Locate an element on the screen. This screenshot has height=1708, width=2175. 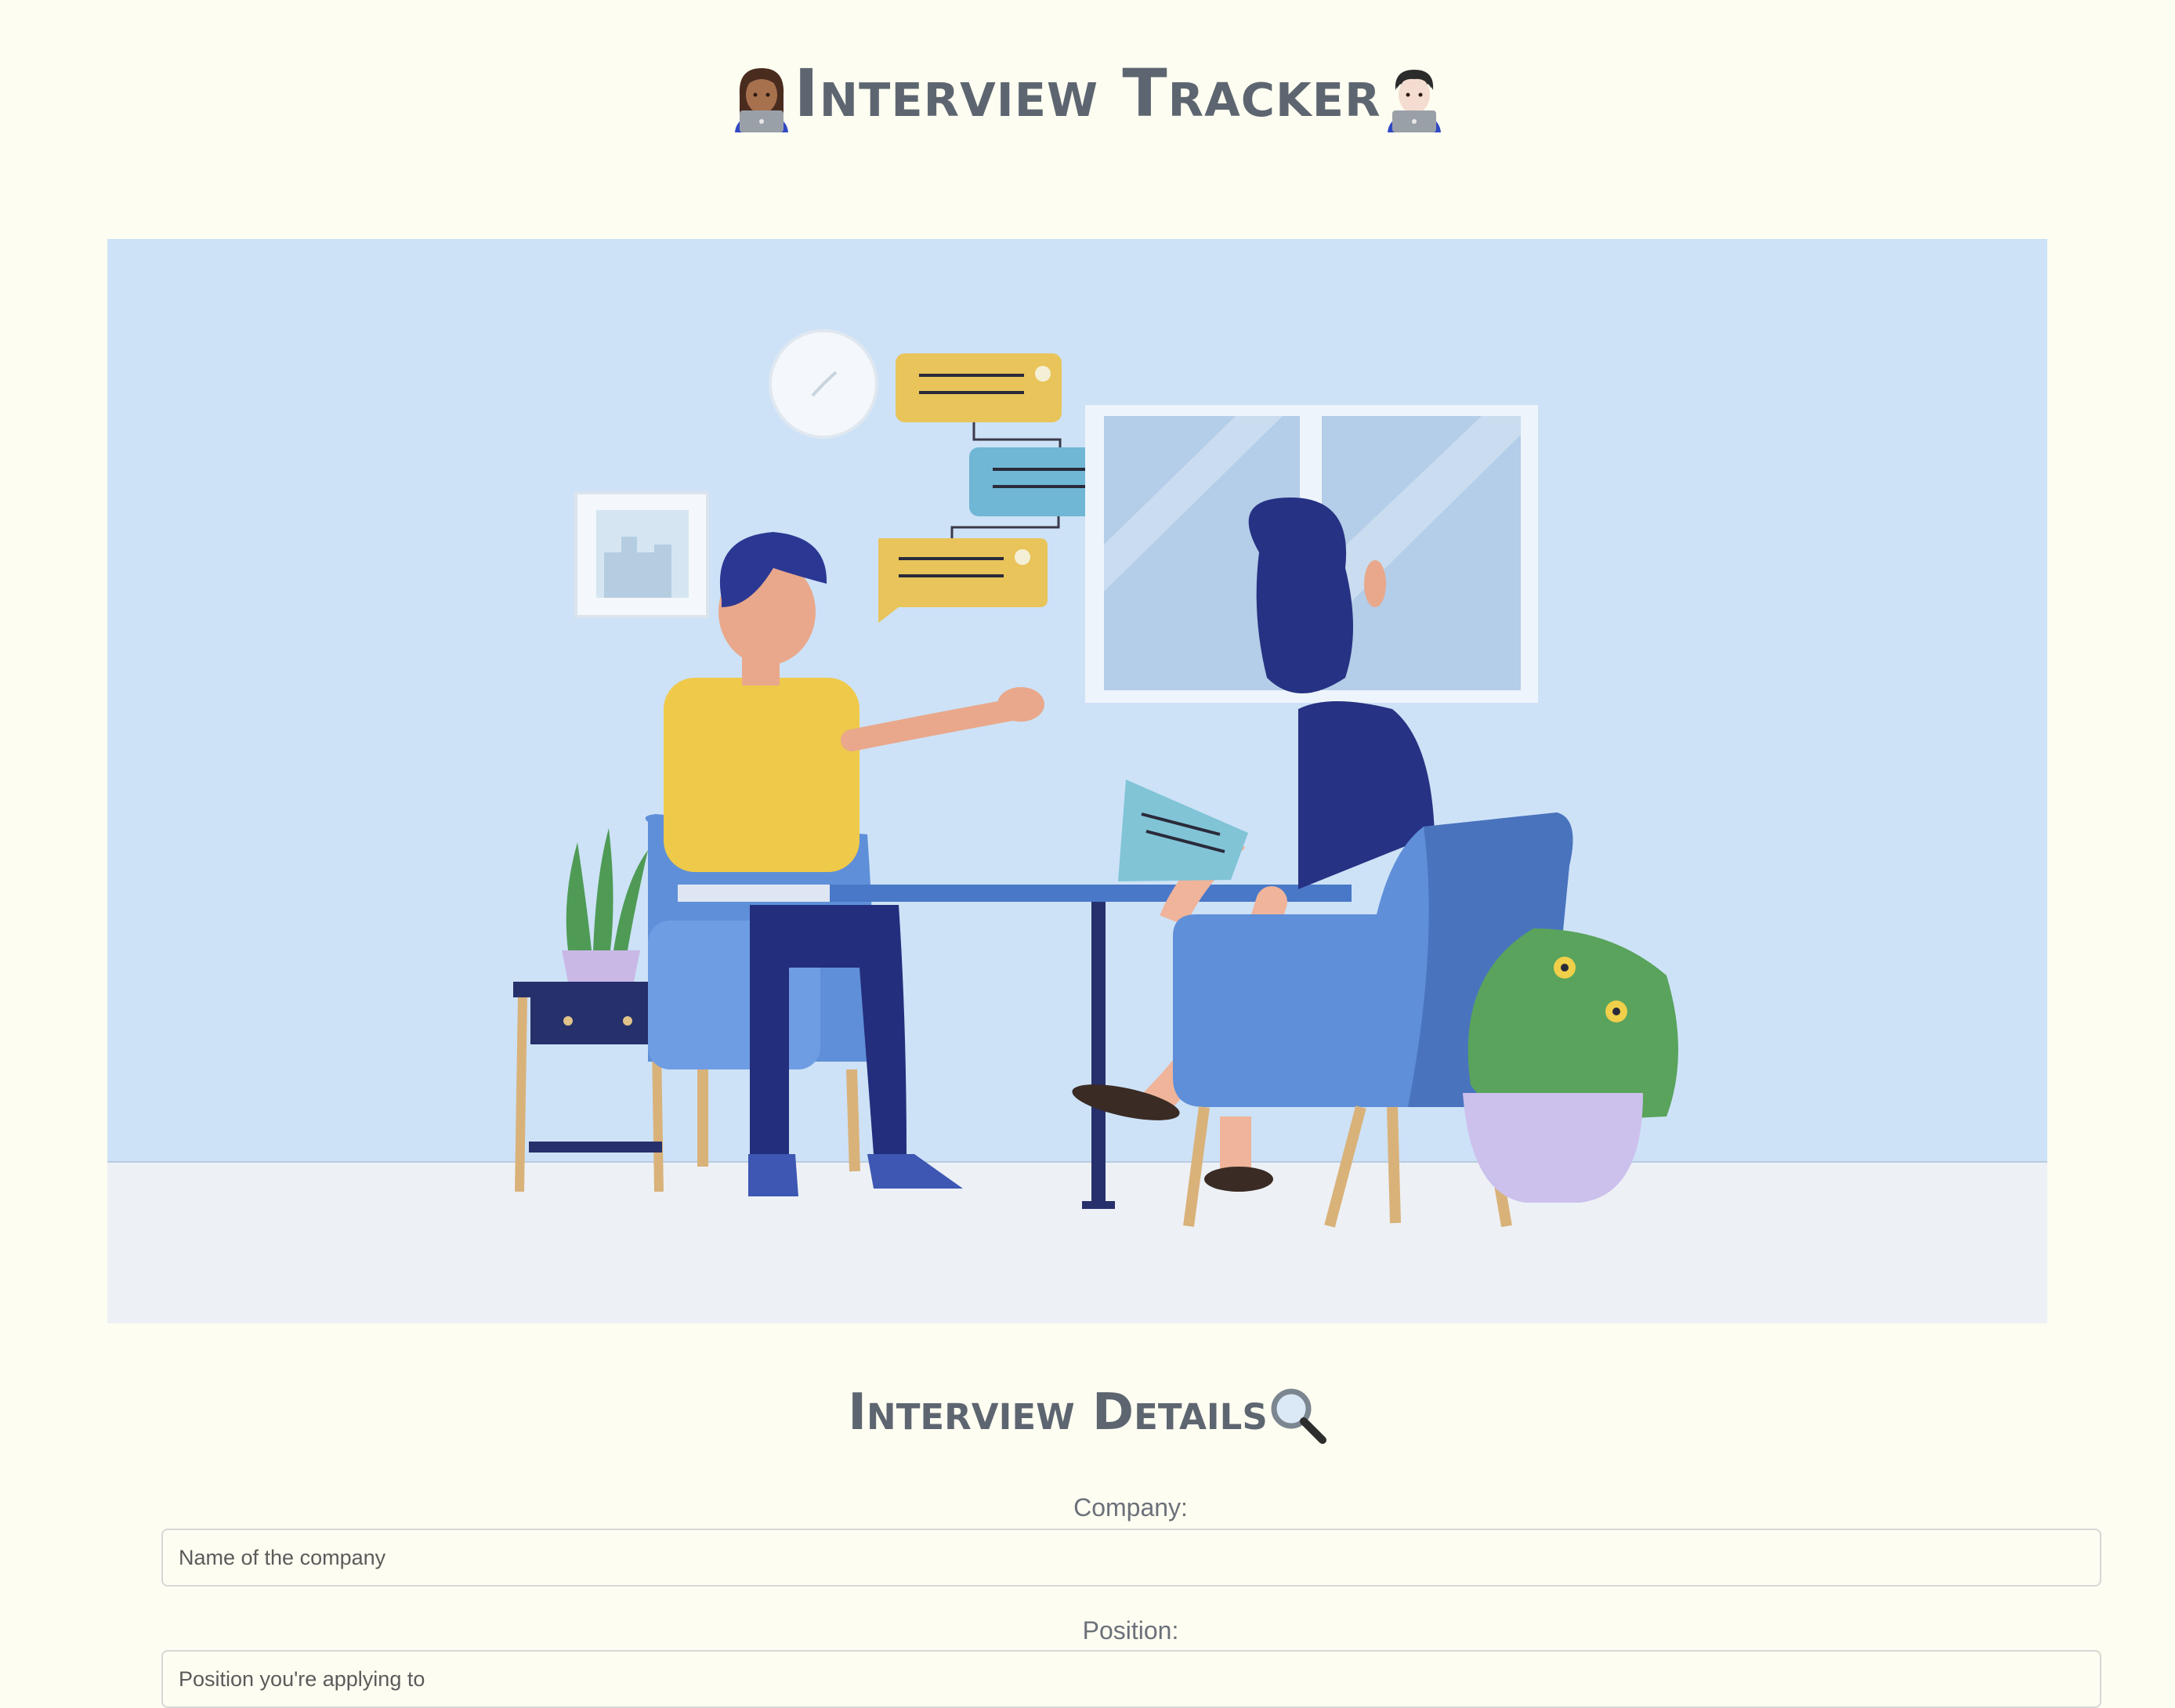
company-input is located at coordinates (1131, 1558).